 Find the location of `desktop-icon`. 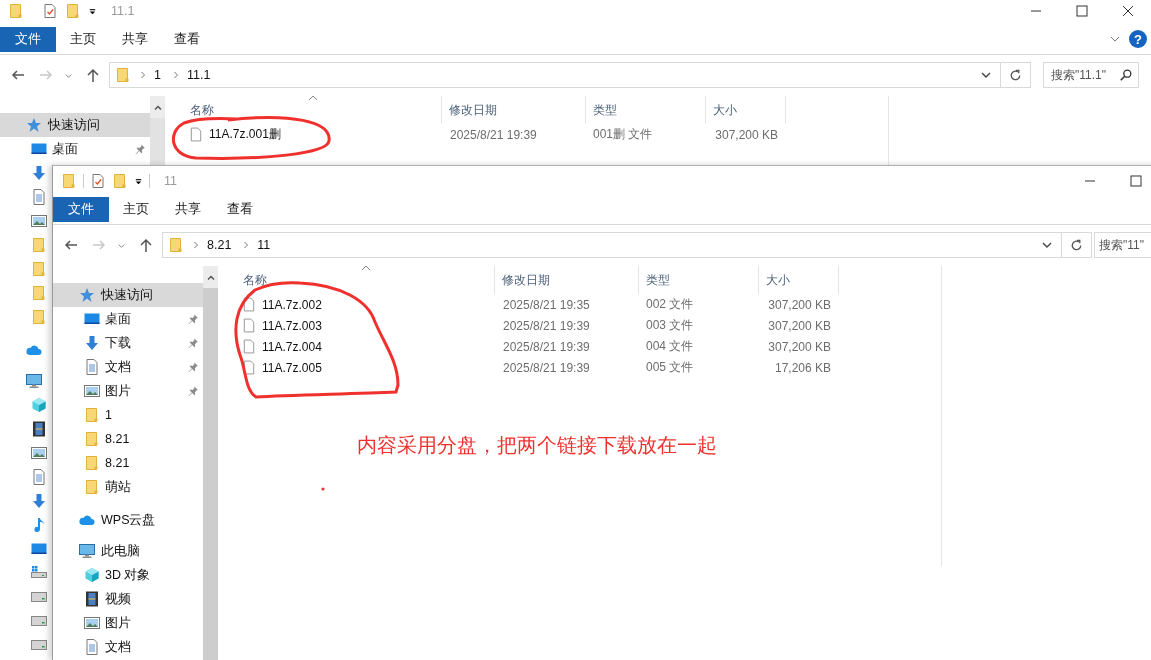

desktop-icon is located at coordinates (92, 319).